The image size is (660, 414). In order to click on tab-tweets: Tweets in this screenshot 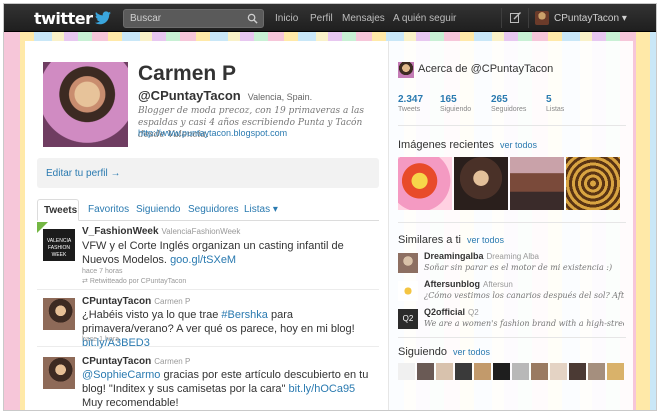, I will do `click(58, 210)`.